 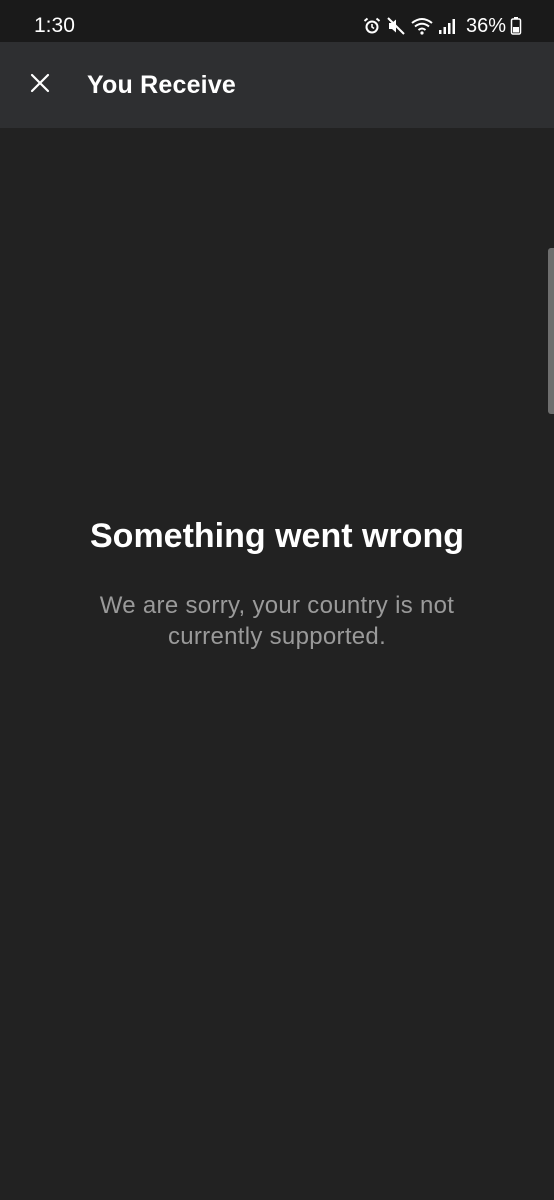 I want to click on close-icon, so click(x=40, y=85).